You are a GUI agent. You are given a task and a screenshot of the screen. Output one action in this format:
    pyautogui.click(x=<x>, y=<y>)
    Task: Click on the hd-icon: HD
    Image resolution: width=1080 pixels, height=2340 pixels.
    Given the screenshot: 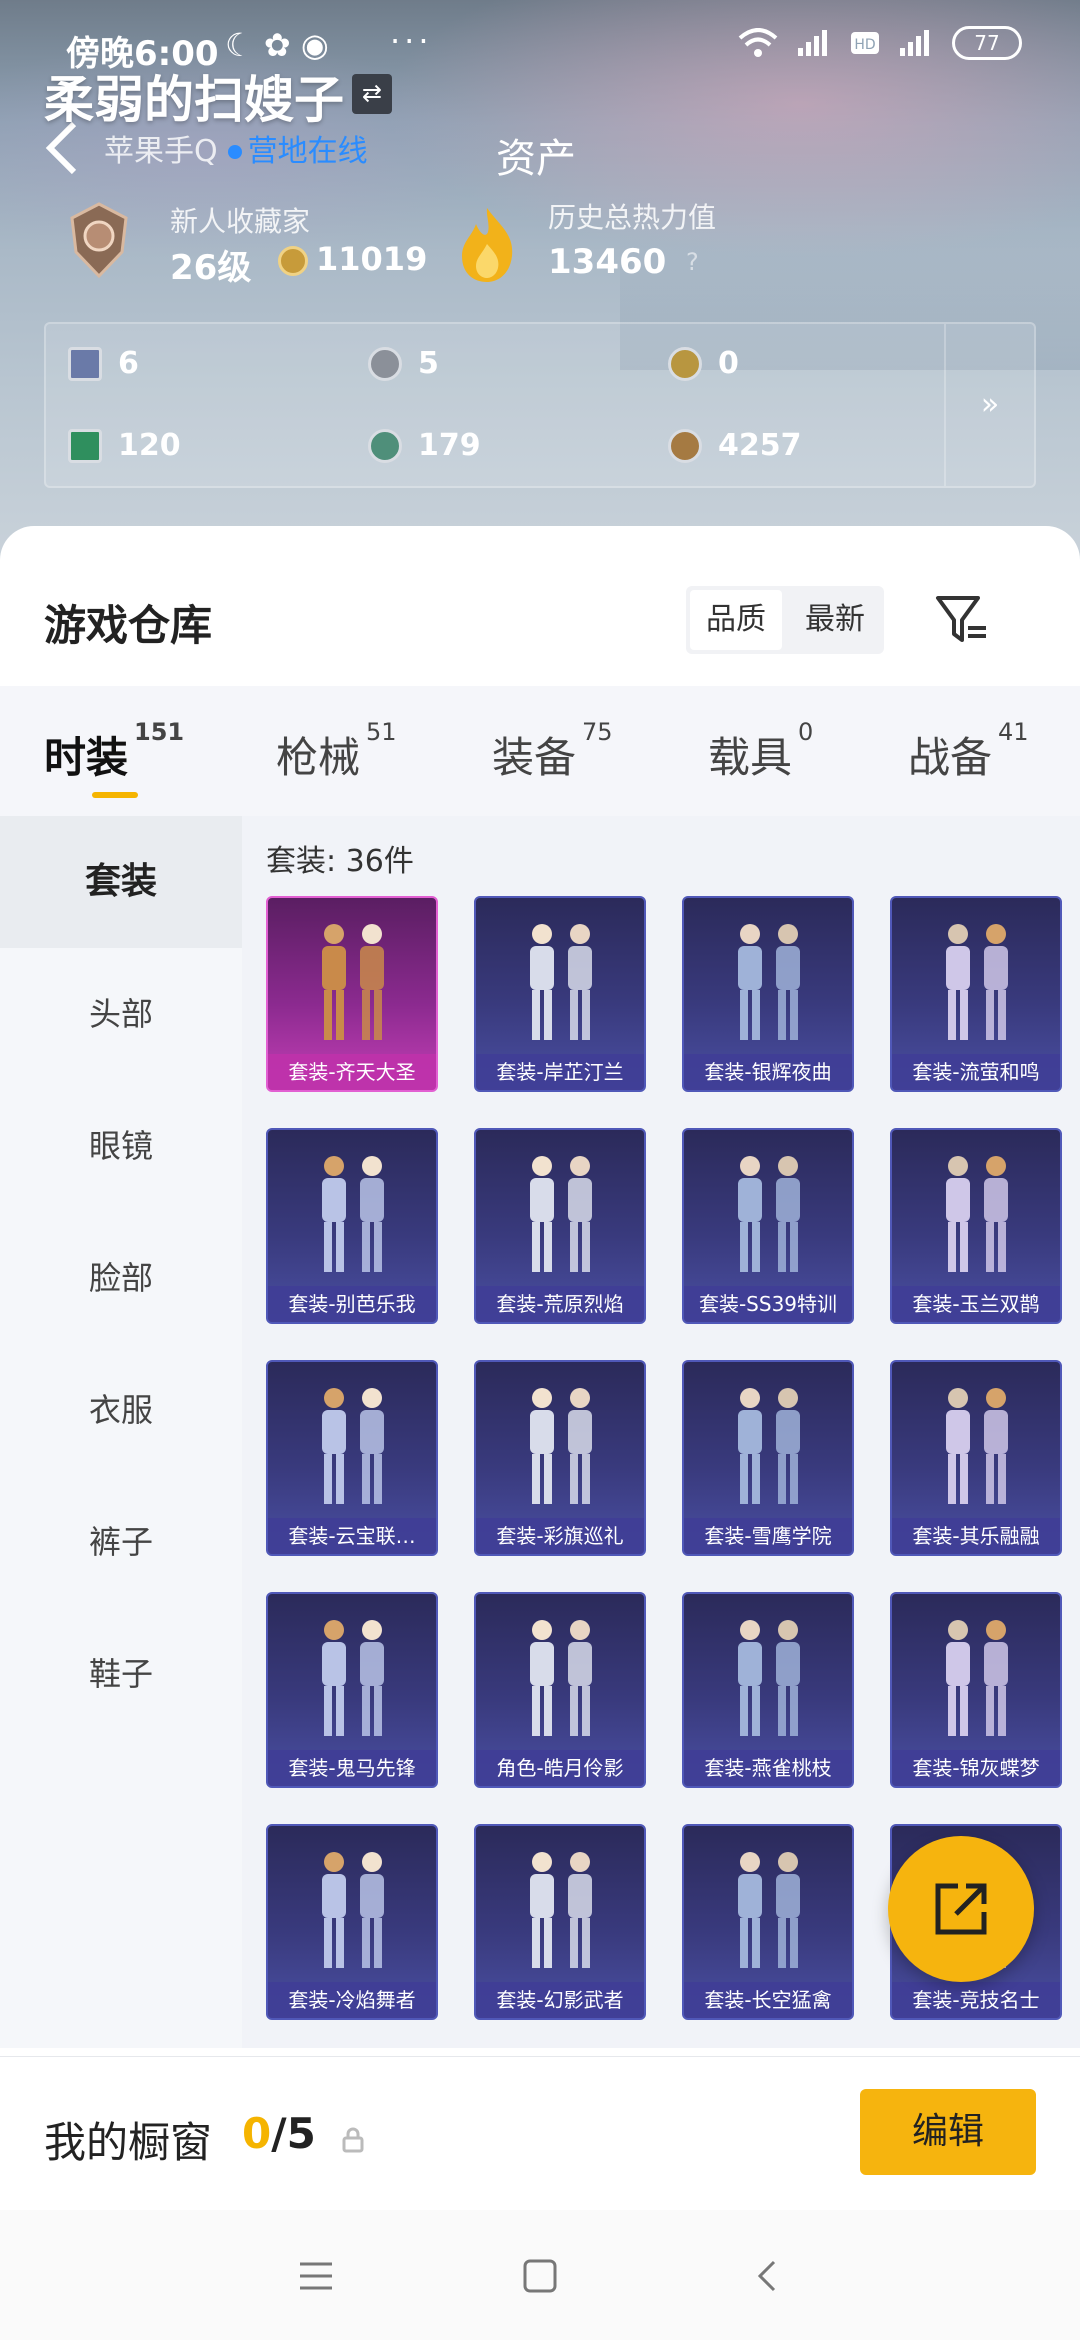 What is the action you would take?
    pyautogui.click(x=865, y=43)
    